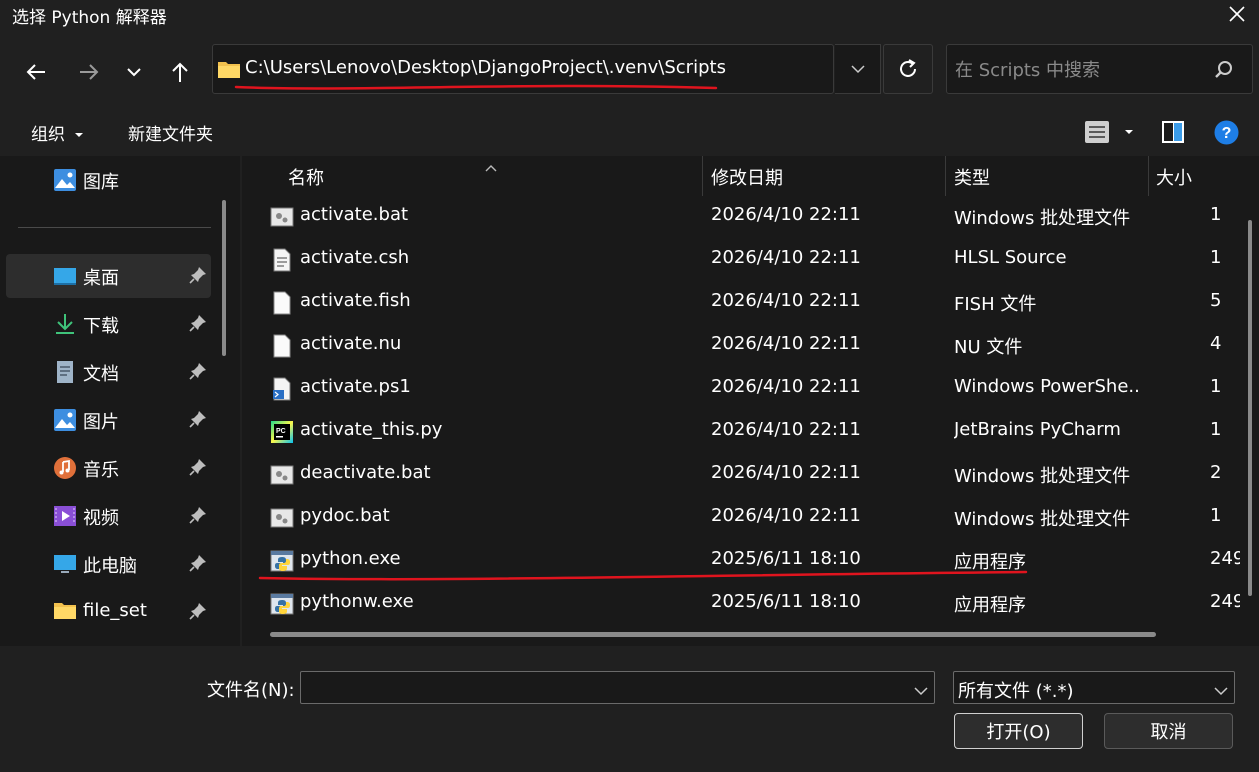  I want to click on desktop-icon, so click(65, 276).